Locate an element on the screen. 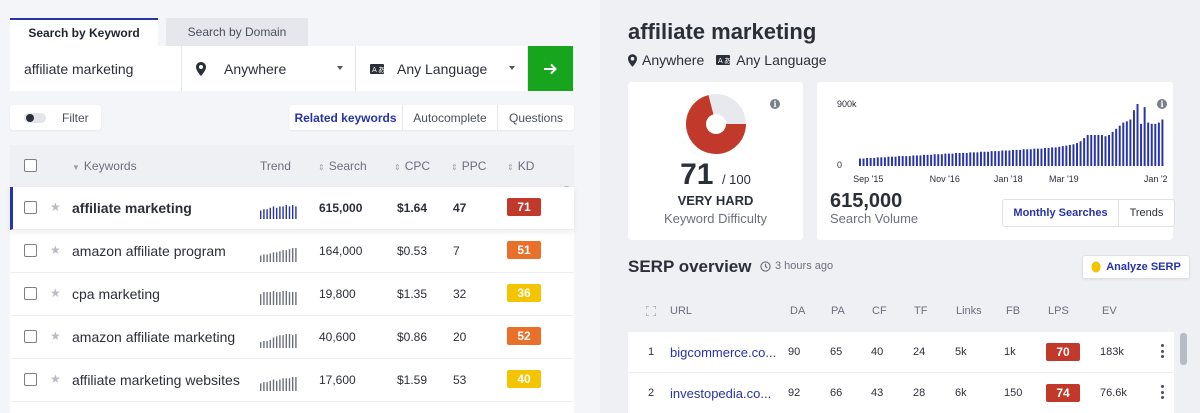  table-row: ★ affiliate marketing 615,000 $1.64 47 71 is located at coordinates (292, 208).